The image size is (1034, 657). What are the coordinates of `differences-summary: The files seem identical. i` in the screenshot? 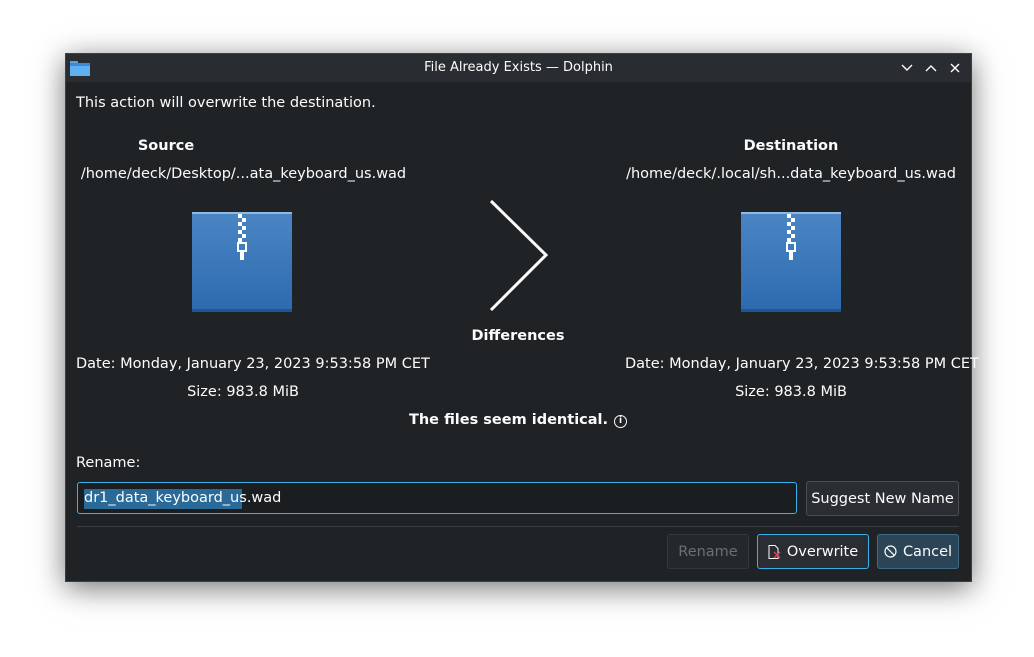 It's located at (518, 420).